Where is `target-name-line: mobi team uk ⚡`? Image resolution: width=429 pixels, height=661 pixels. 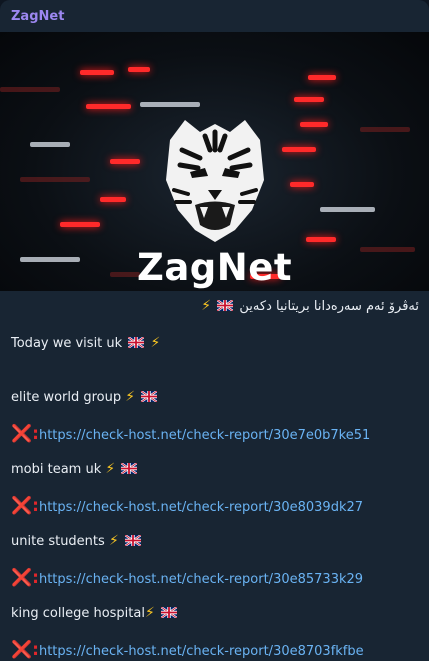 target-name-line: mobi team uk ⚡ is located at coordinates (75, 469).